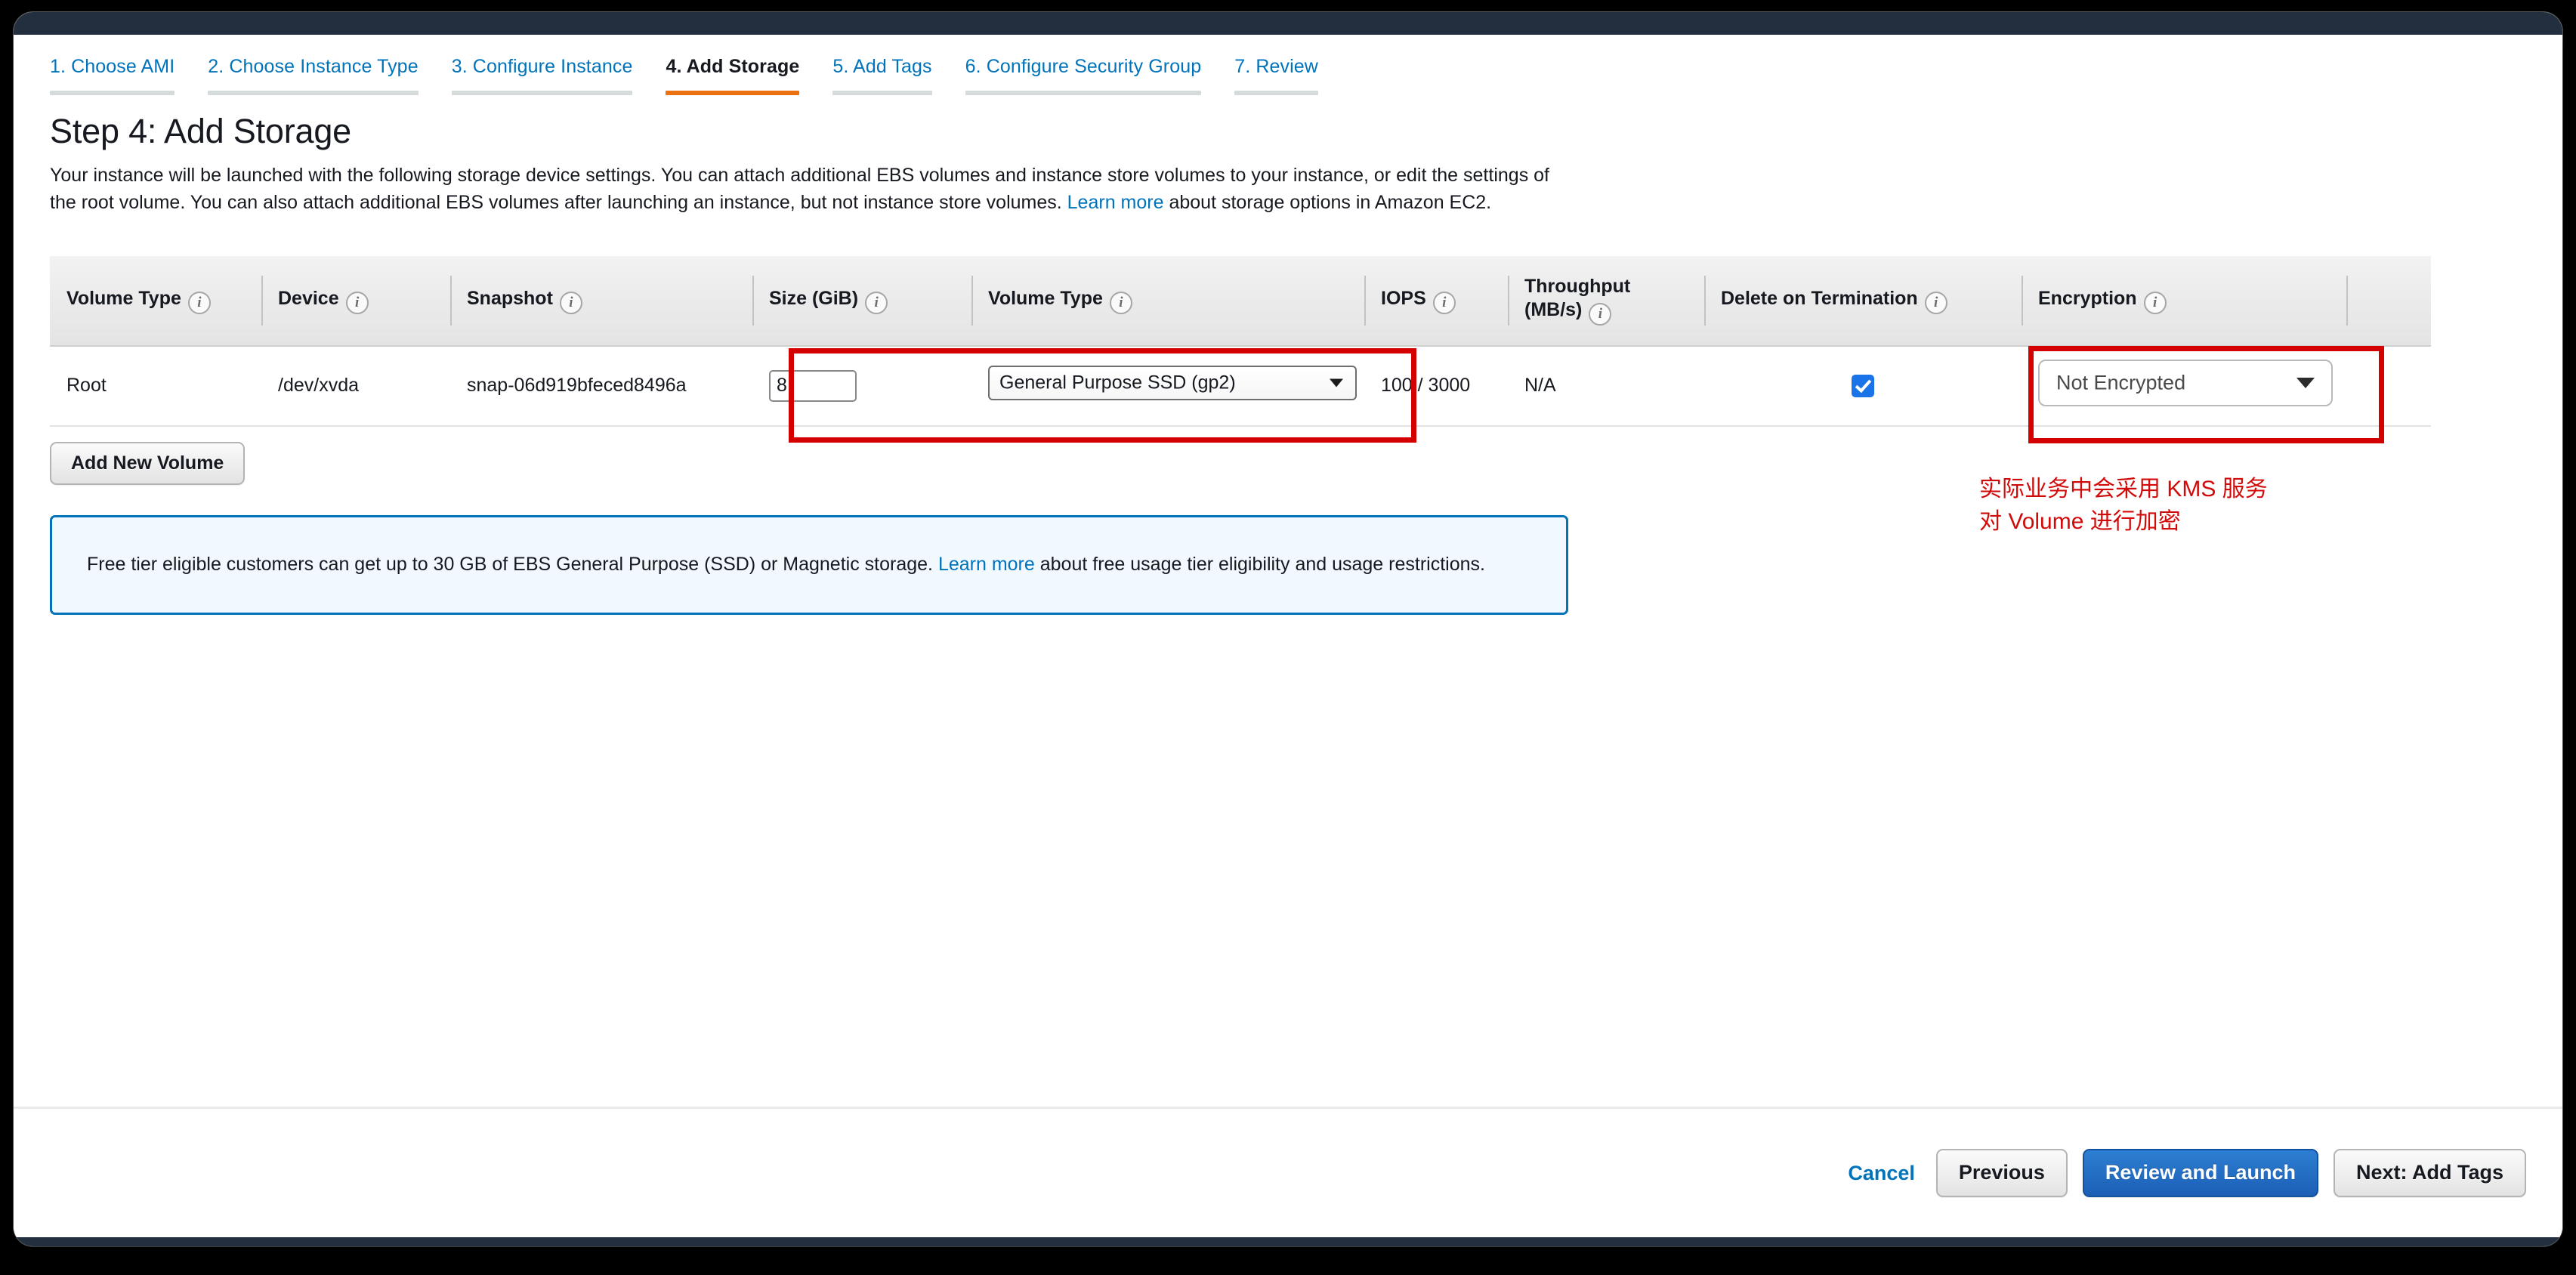 The width and height of the screenshot is (2576, 1275). I want to click on previous-button: Previous, so click(2001, 1173).